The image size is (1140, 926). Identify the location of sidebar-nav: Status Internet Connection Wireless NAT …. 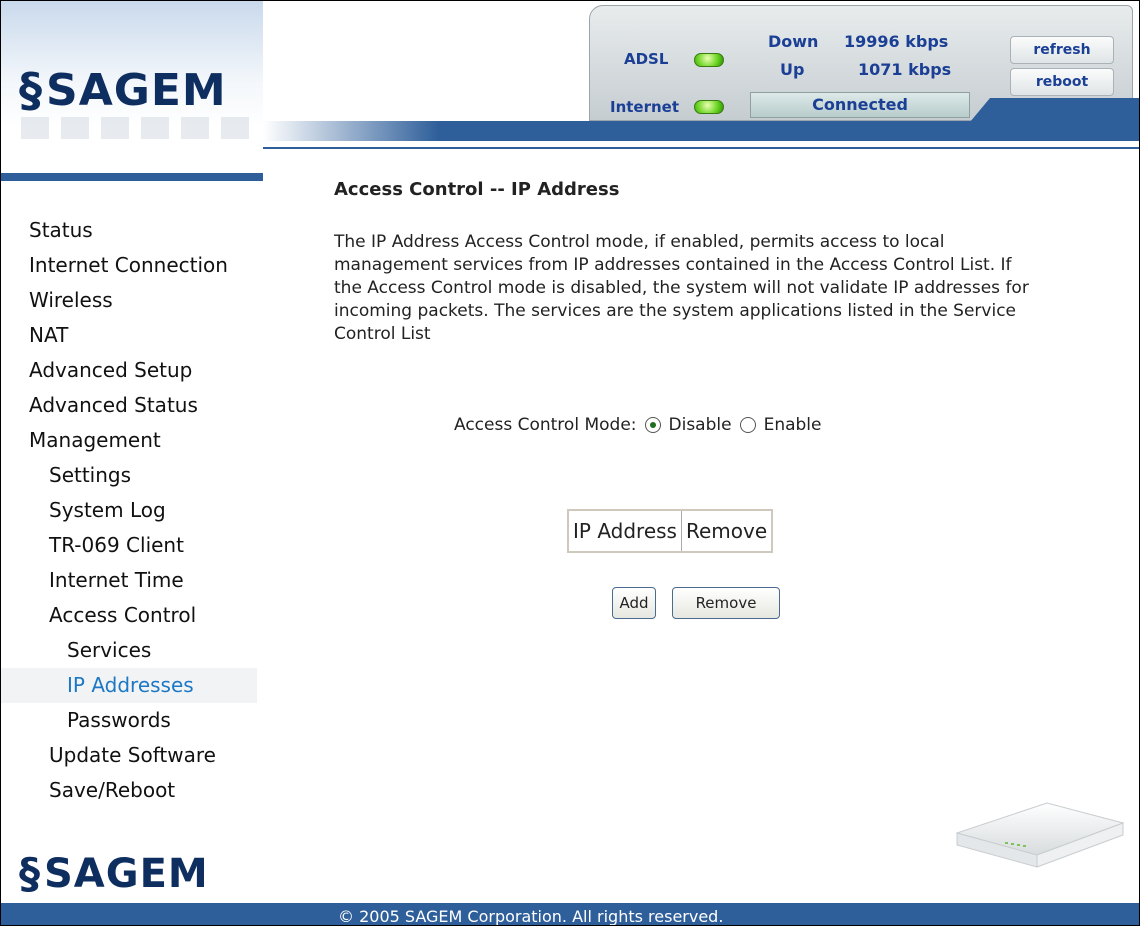
(132, 510).